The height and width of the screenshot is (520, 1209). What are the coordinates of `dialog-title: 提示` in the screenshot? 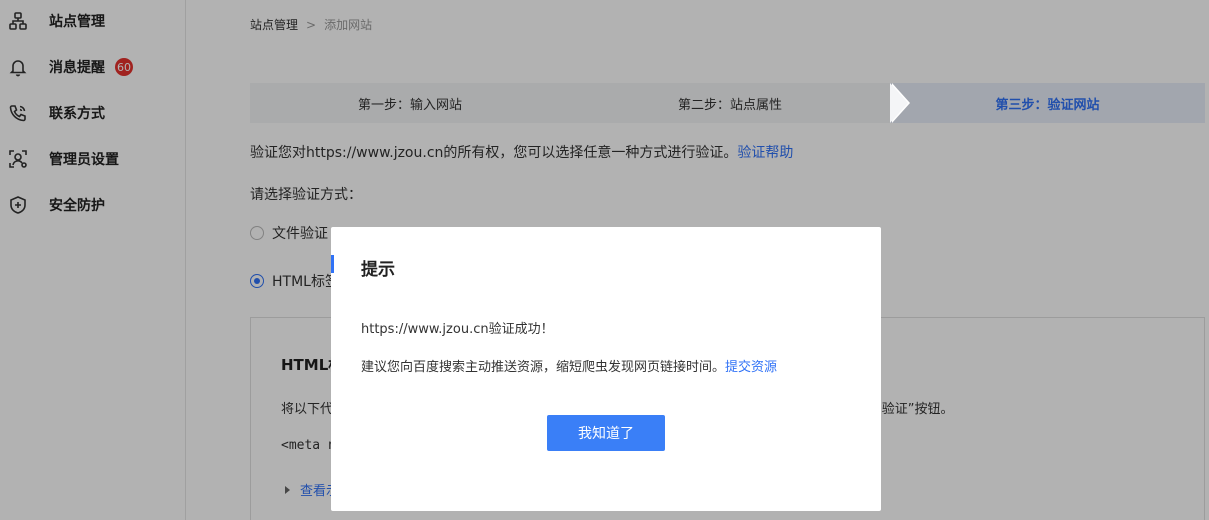 It's located at (378, 270).